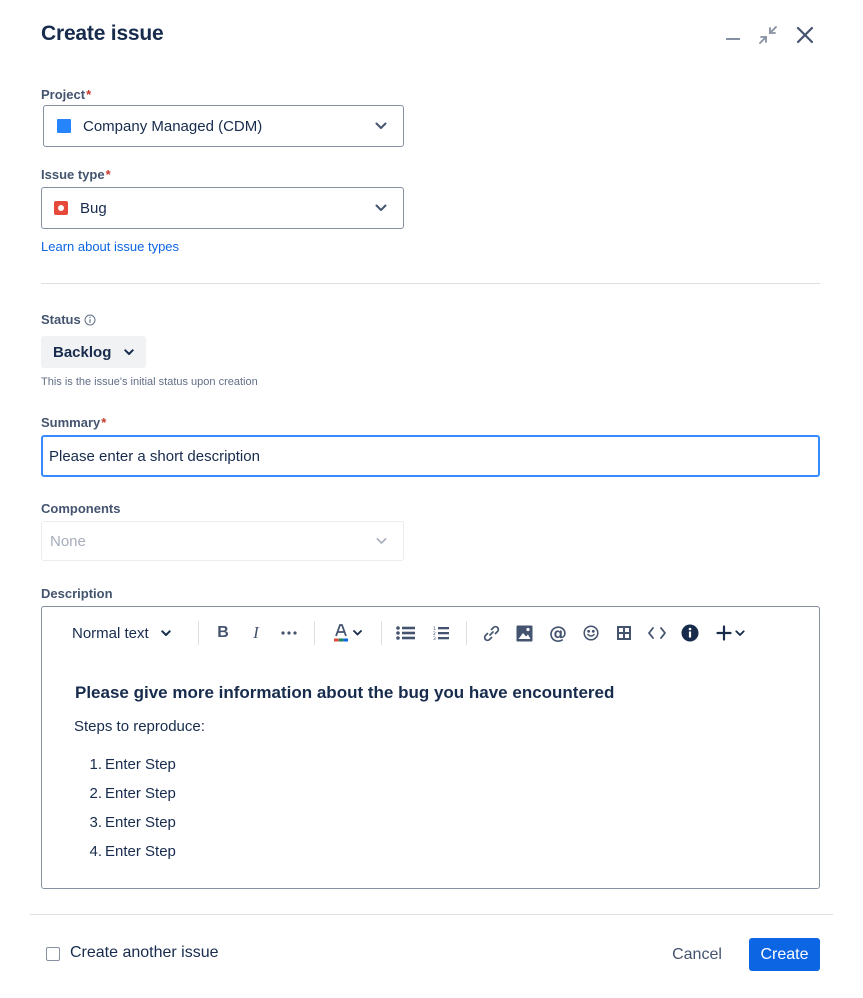 This screenshot has width=863, height=998. I want to click on issue-type-label: Issue type*, so click(76, 174).